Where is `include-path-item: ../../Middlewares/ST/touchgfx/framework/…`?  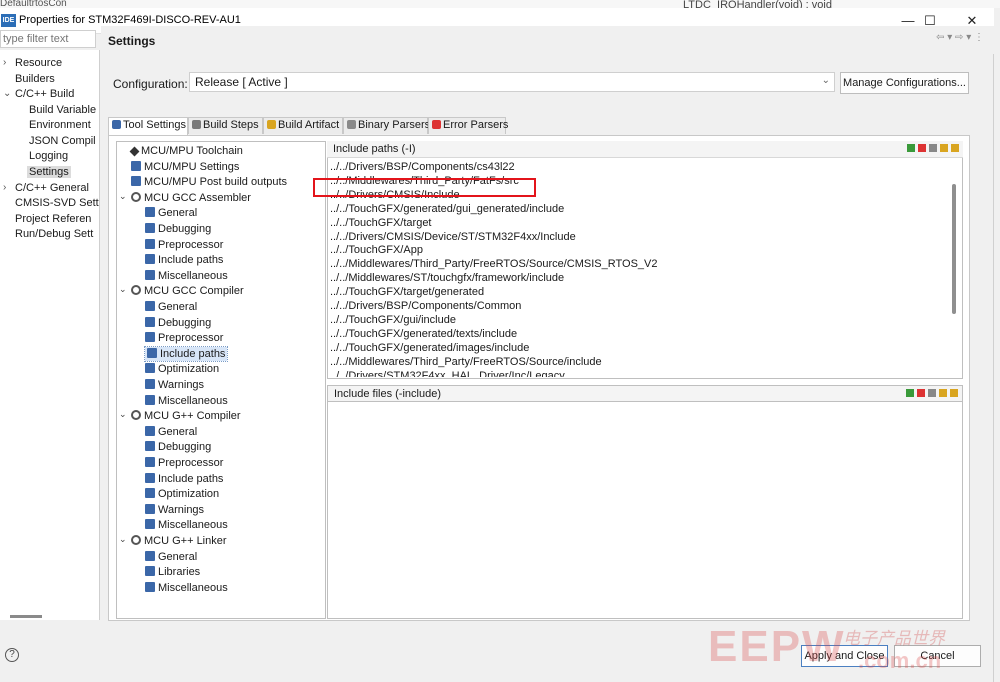
include-path-item: ../../Middlewares/ST/touchgfx/framework/… is located at coordinates (447, 278).